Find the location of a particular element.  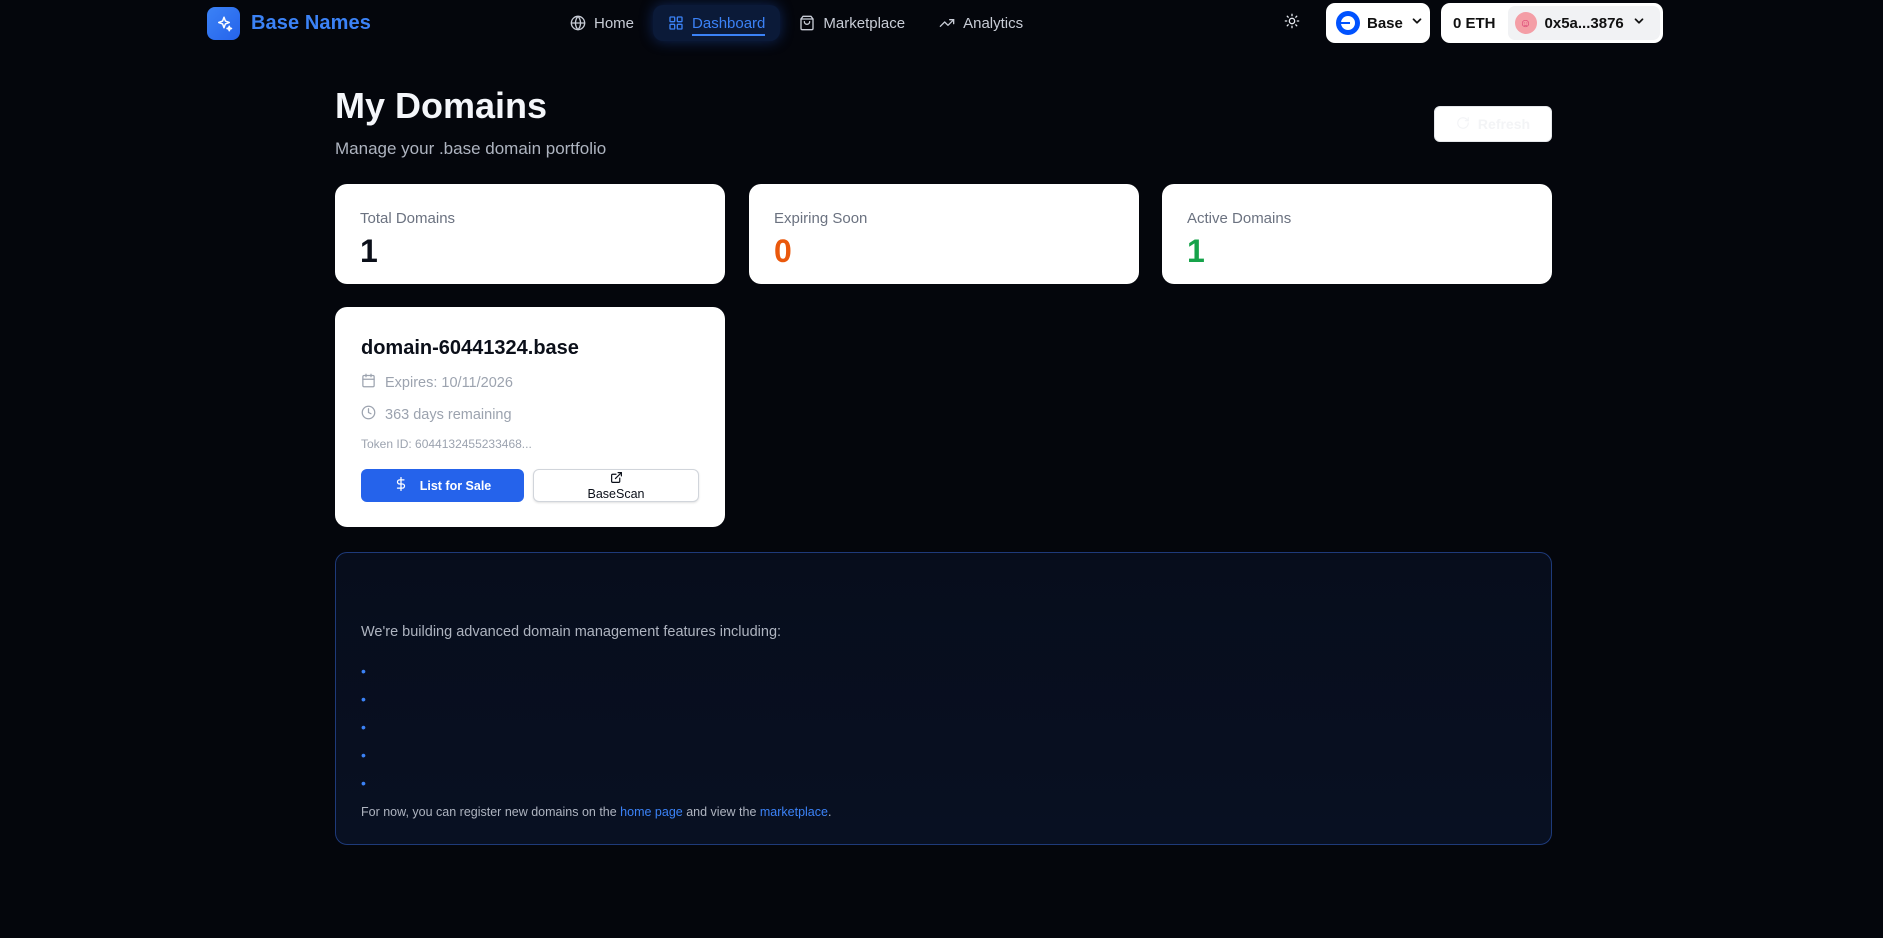

list-for-sale-button: List for Sale is located at coordinates (442, 485).